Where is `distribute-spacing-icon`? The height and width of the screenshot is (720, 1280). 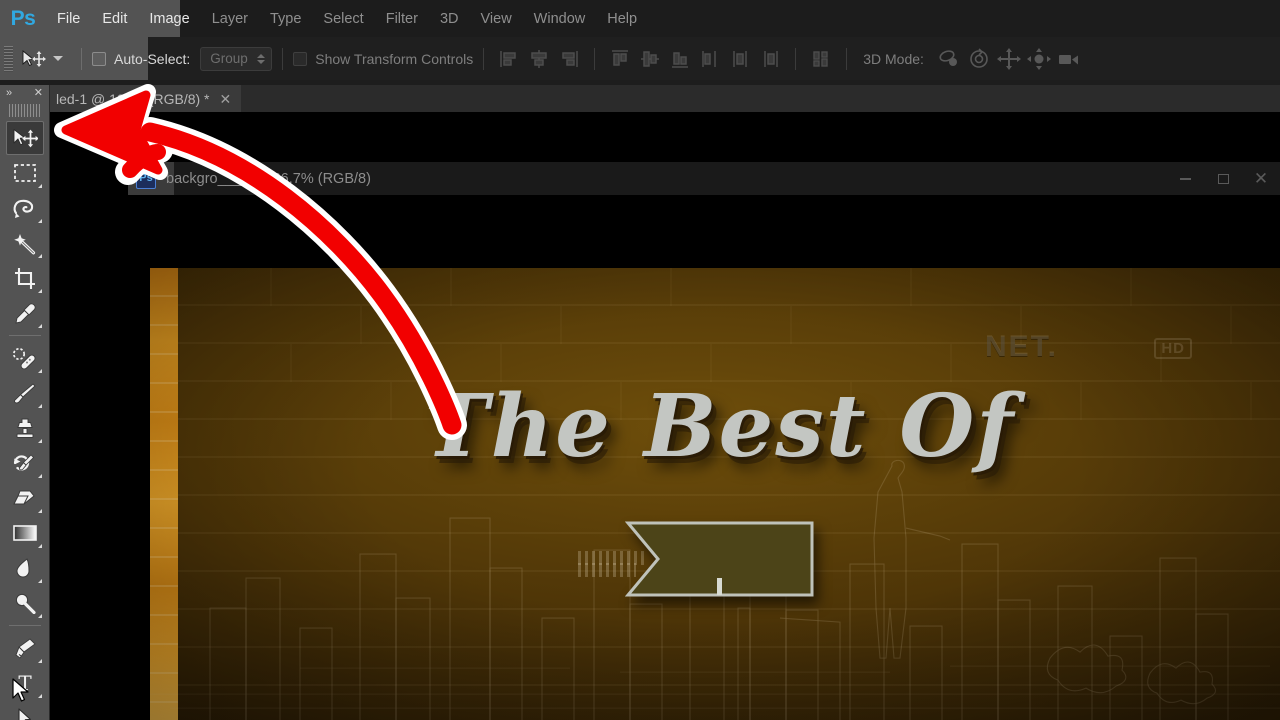 distribute-spacing-icon is located at coordinates (821, 59).